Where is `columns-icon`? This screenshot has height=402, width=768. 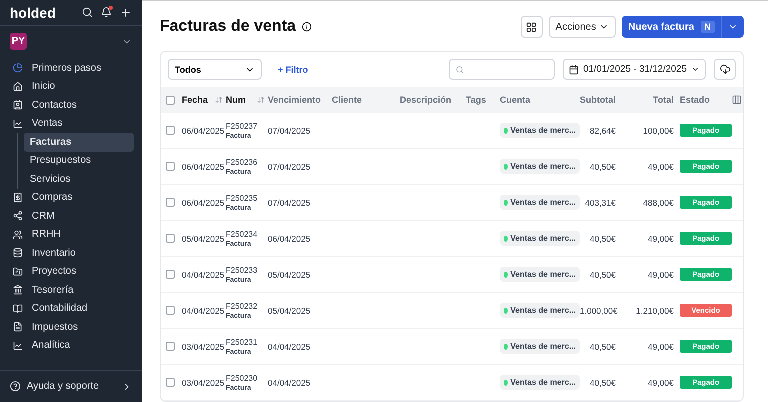
columns-icon is located at coordinates (737, 100).